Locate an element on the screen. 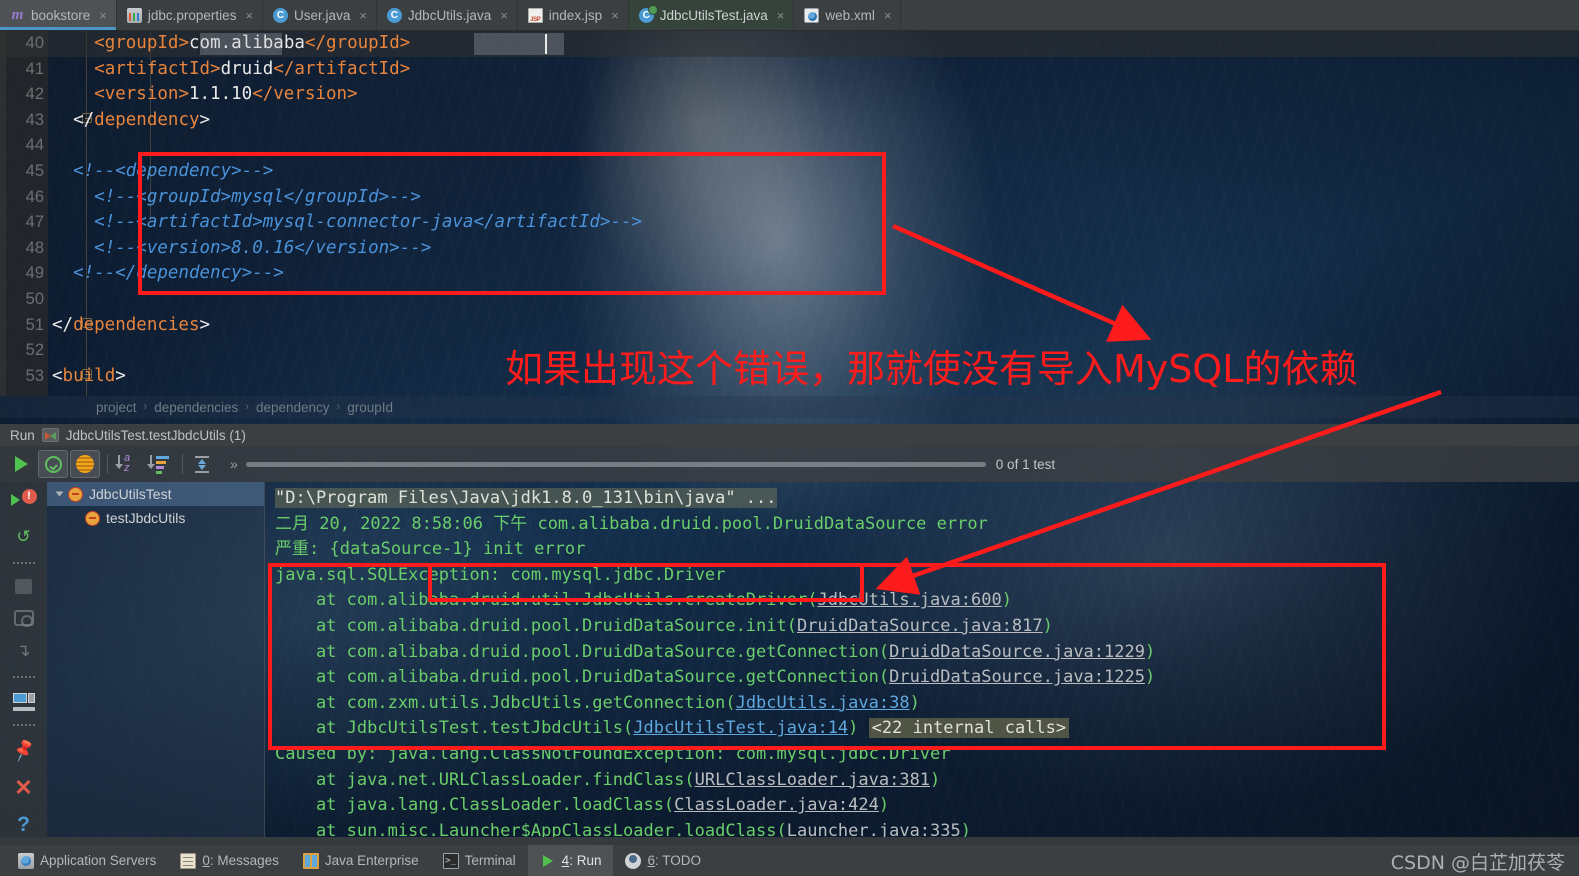  close-tool-window-icon: ✕ is located at coordinates (24, 788).